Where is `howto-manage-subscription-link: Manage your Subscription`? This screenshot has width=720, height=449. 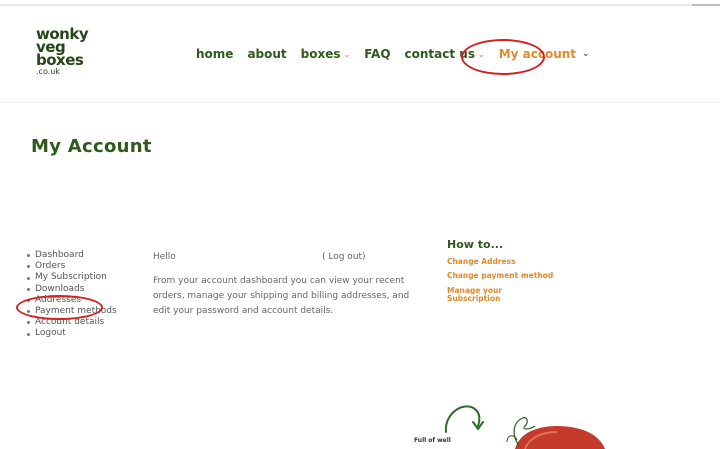
howto-manage-subscription-link: Manage your Subscription is located at coordinates (487, 295).